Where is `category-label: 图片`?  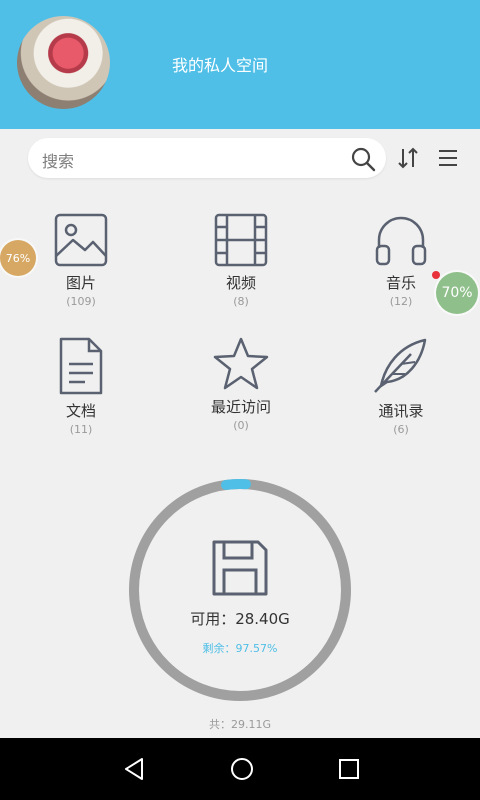
category-label: 图片 is located at coordinates (80, 283).